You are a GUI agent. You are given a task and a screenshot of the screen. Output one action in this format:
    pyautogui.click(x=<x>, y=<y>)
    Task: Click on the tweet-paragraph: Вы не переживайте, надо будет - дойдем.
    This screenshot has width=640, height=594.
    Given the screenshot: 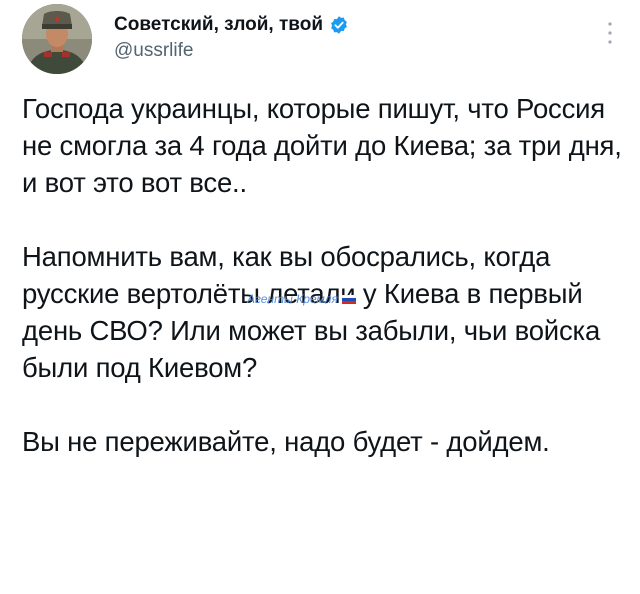 What is the action you would take?
    pyautogui.click(x=286, y=441)
    